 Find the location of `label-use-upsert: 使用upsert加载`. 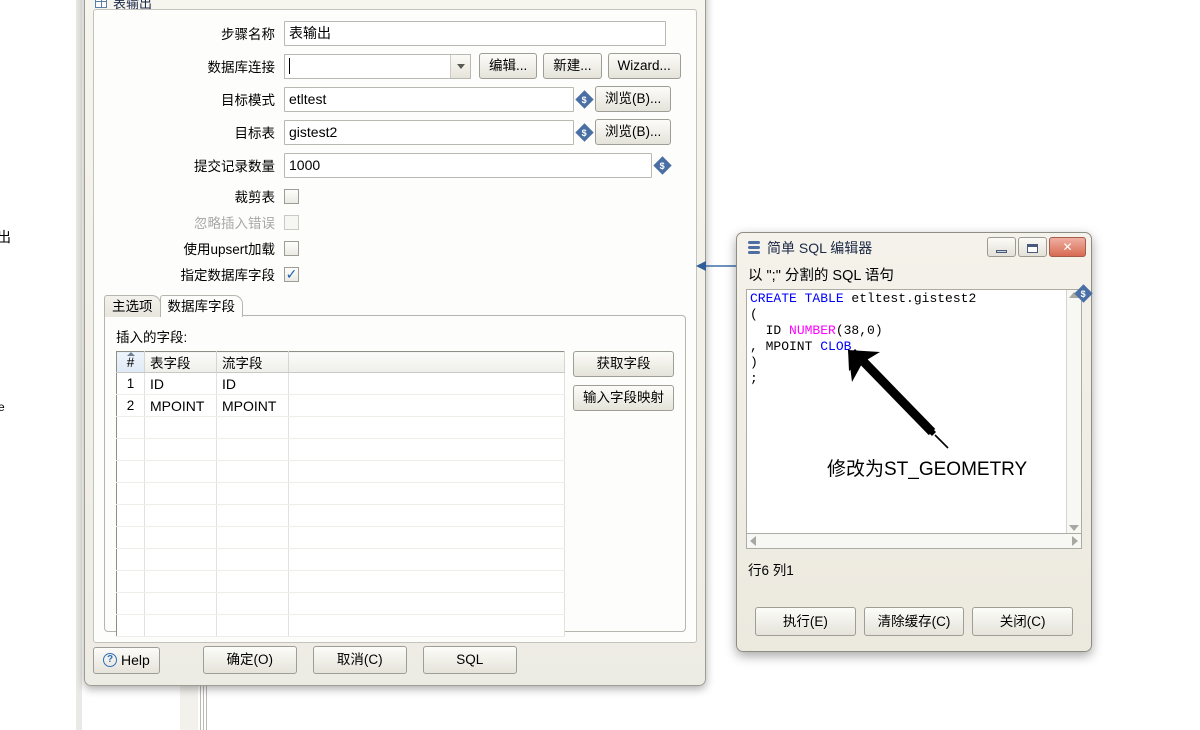

label-use-upsert: 使用upsert加载 is located at coordinates (229, 249).